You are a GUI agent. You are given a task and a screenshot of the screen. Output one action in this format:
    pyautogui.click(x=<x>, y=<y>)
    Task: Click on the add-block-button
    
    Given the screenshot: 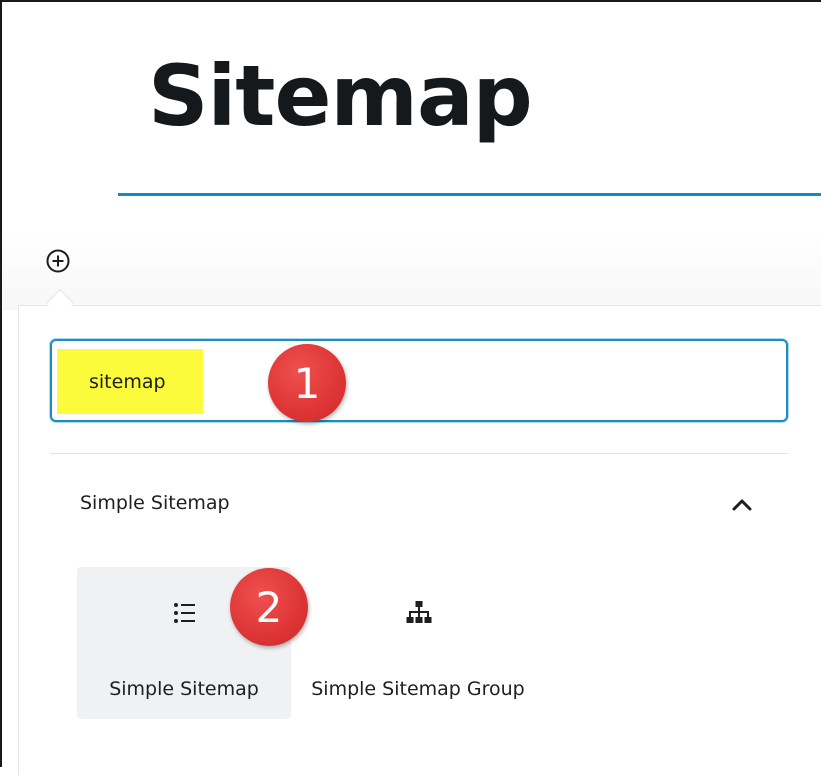 What is the action you would take?
    pyautogui.click(x=58, y=261)
    